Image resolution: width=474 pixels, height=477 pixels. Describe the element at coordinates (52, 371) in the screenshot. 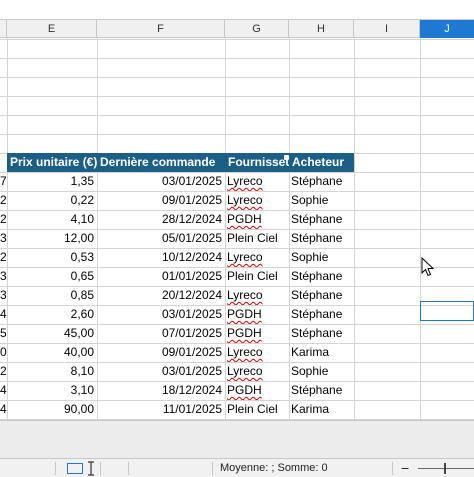

I see `cell-prix-unitaire: 8,10` at that location.